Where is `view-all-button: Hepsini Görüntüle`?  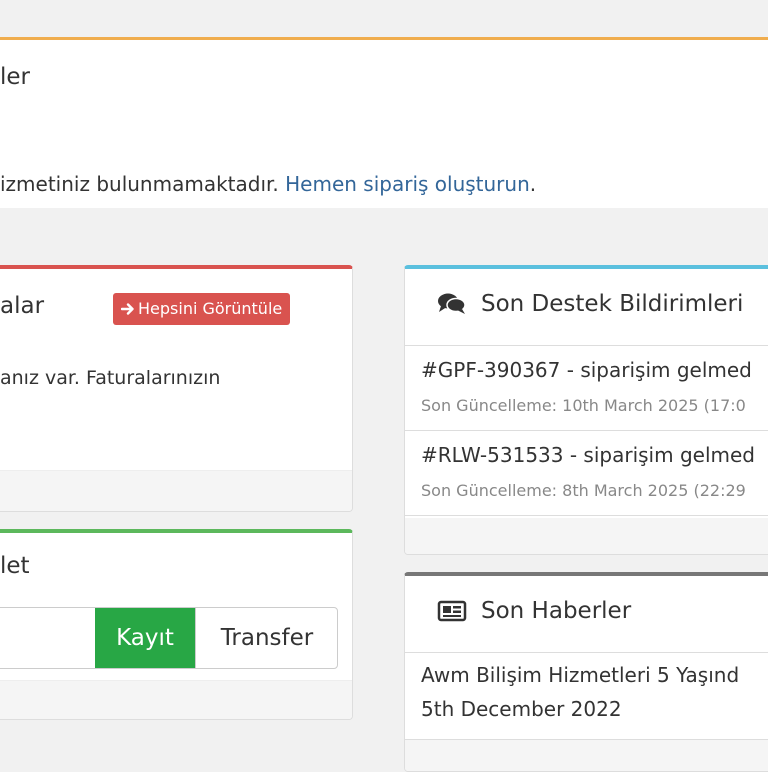 view-all-button: Hepsini Görüntüle is located at coordinates (202, 309).